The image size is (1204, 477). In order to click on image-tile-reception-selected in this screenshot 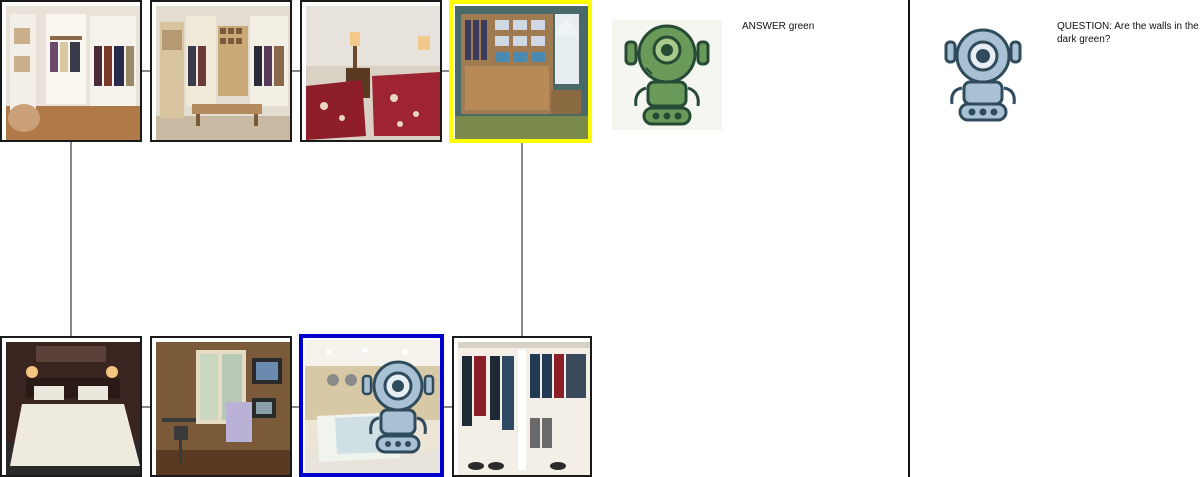, I will do `click(371, 405)`.